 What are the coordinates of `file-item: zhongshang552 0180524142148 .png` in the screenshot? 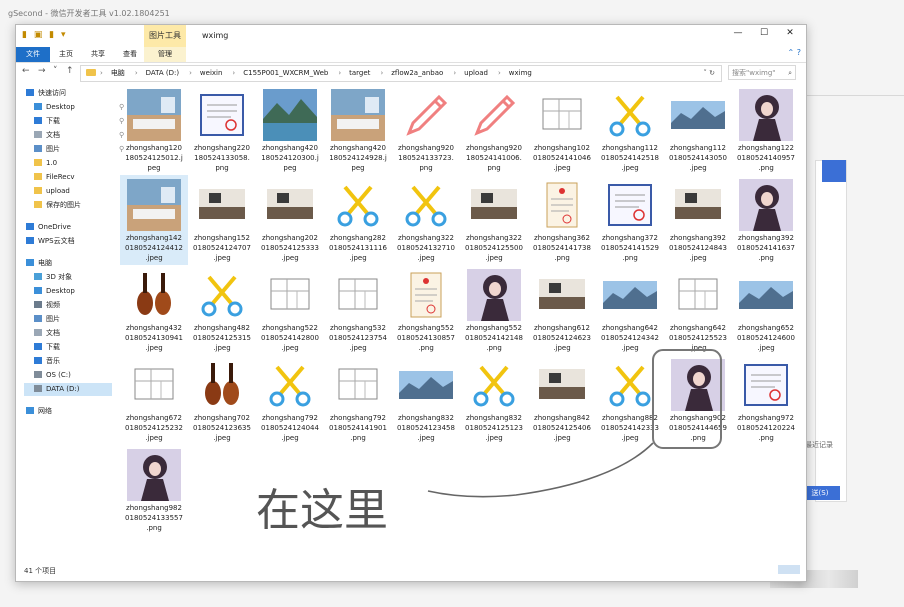 It's located at (494, 310).